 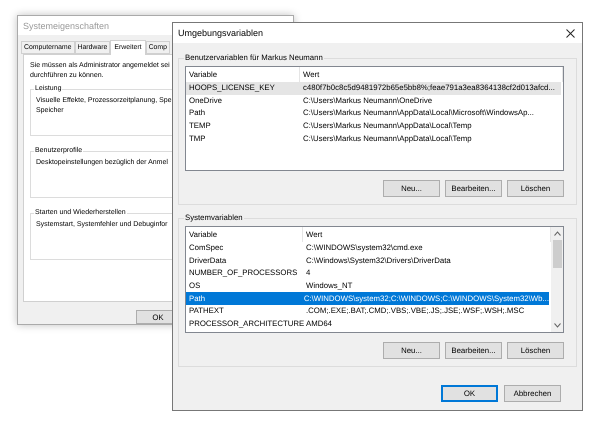 What do you see at coordinates (570, 33) in the screenshot?
I see `close-icon` at bounding box center [570, 33].